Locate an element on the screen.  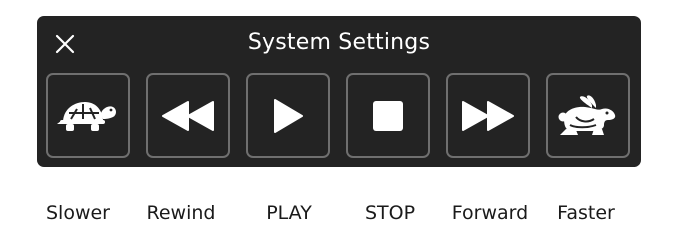
stop-icon is located at coordinates (388, 115).